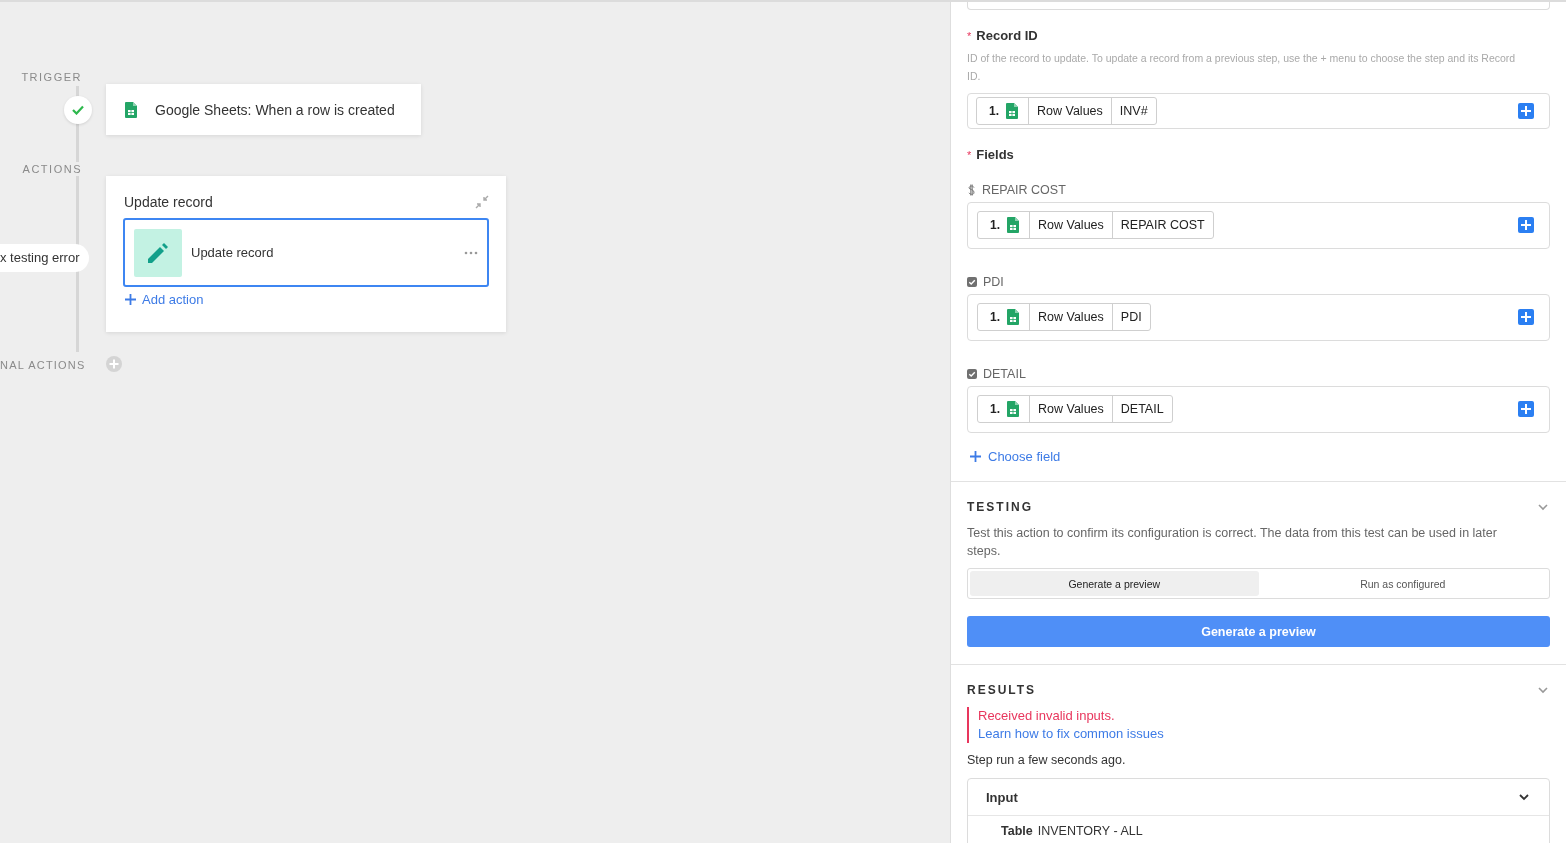 The image size is (1566, 843). I want to click on trigger-card: Google Sheets: When a row is created, so click(263, 109).